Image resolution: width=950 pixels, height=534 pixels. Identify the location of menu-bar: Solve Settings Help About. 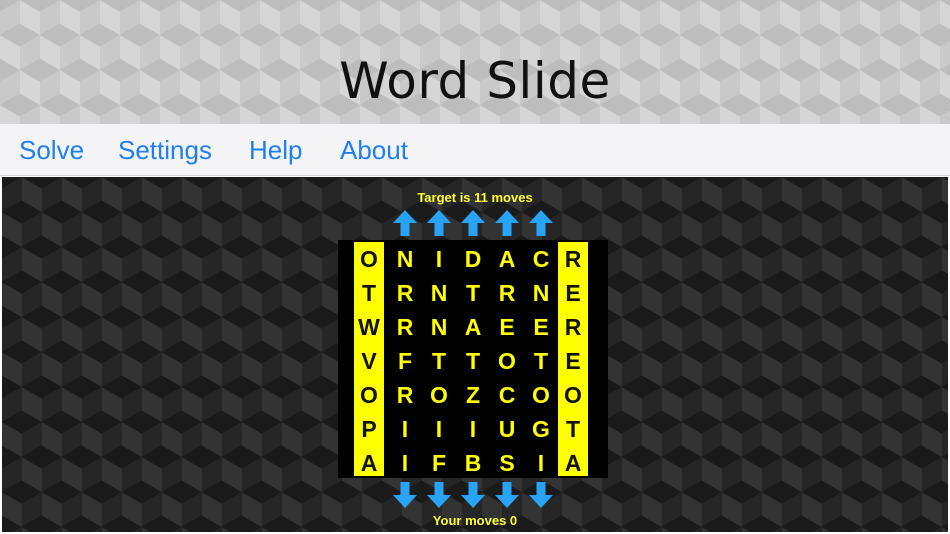
(475, 150).